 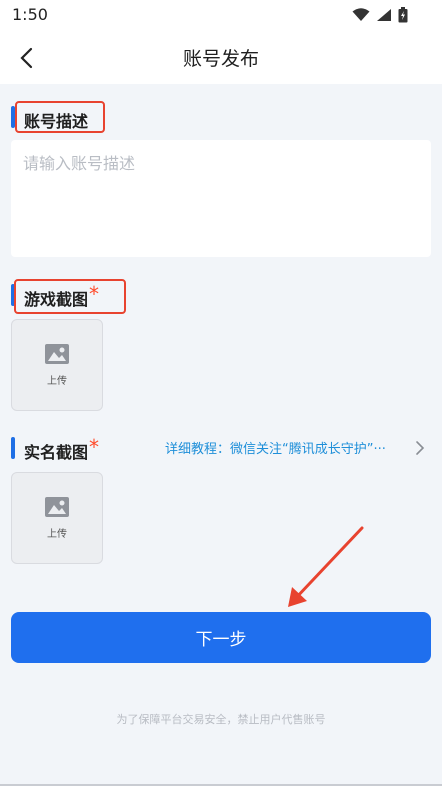 I want to click on required-mark: *, so click(x=94, y=447).